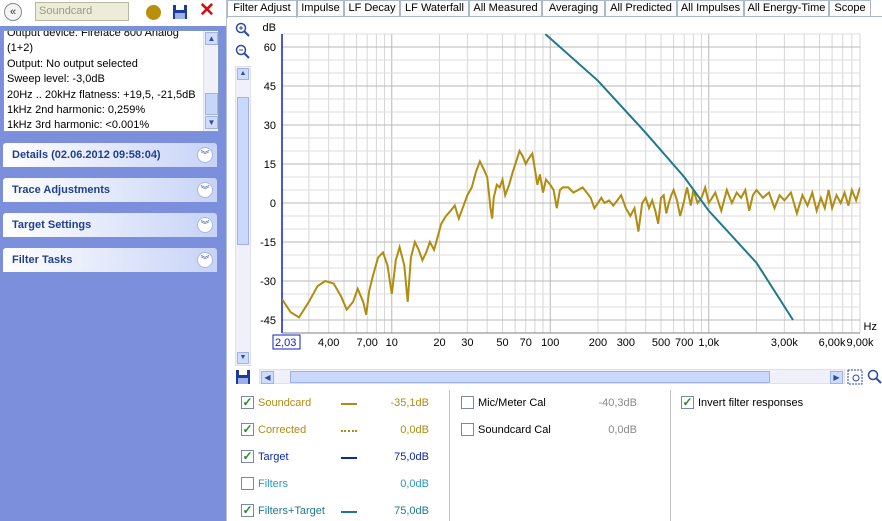  I want to click on info-scrollbar: ▲ ▼, so click(210, 81).